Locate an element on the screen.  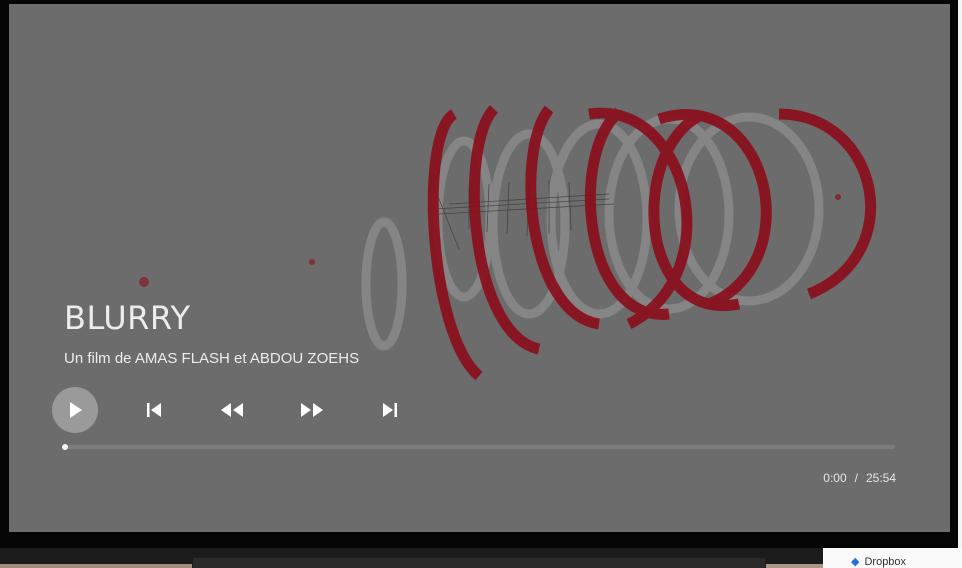
play-icon is located at coordinates (76, 410).